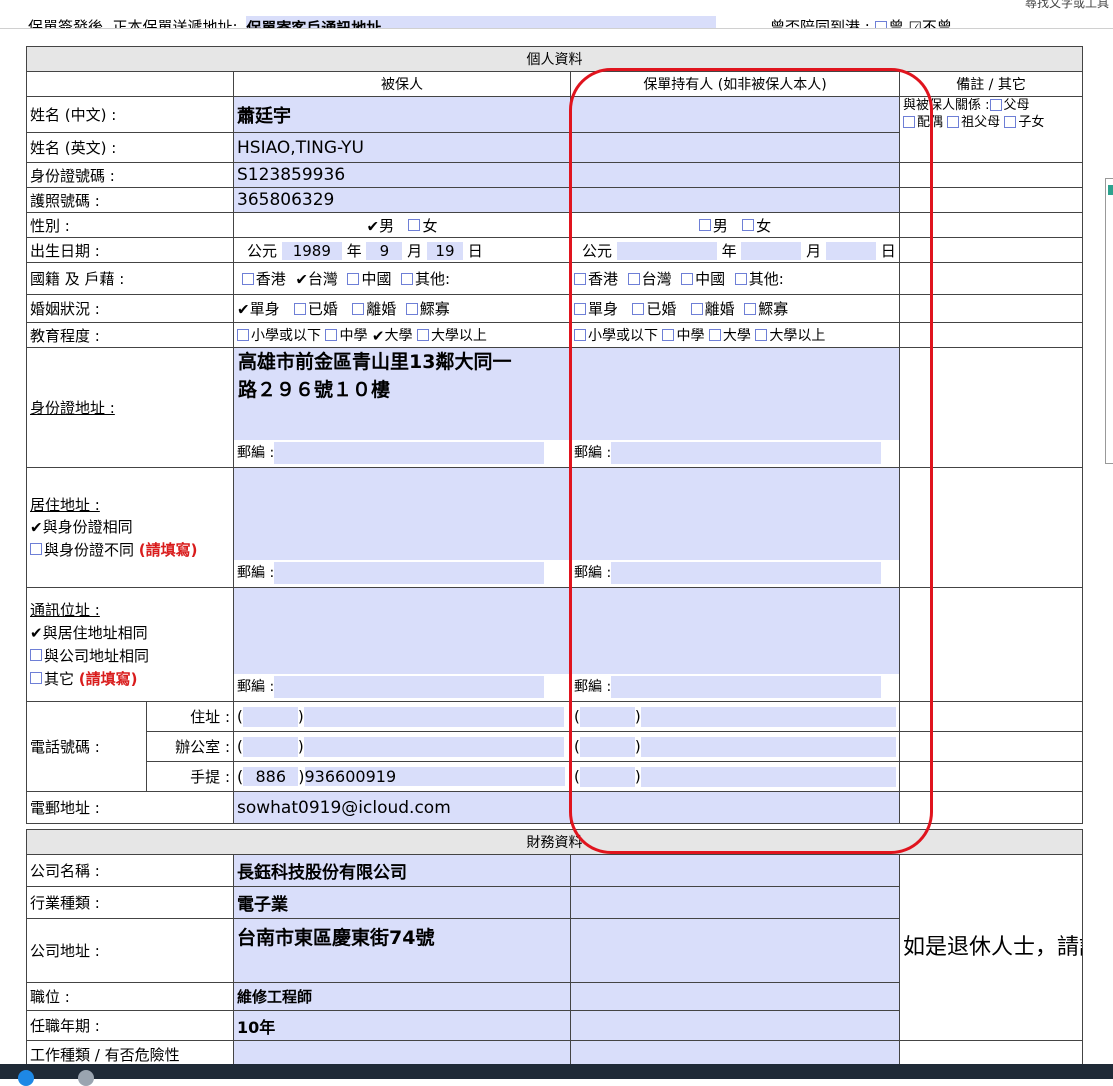  Describe the element at coordinates (768, 716) in the screenshot. I see `holder-home-number-field` at that location.